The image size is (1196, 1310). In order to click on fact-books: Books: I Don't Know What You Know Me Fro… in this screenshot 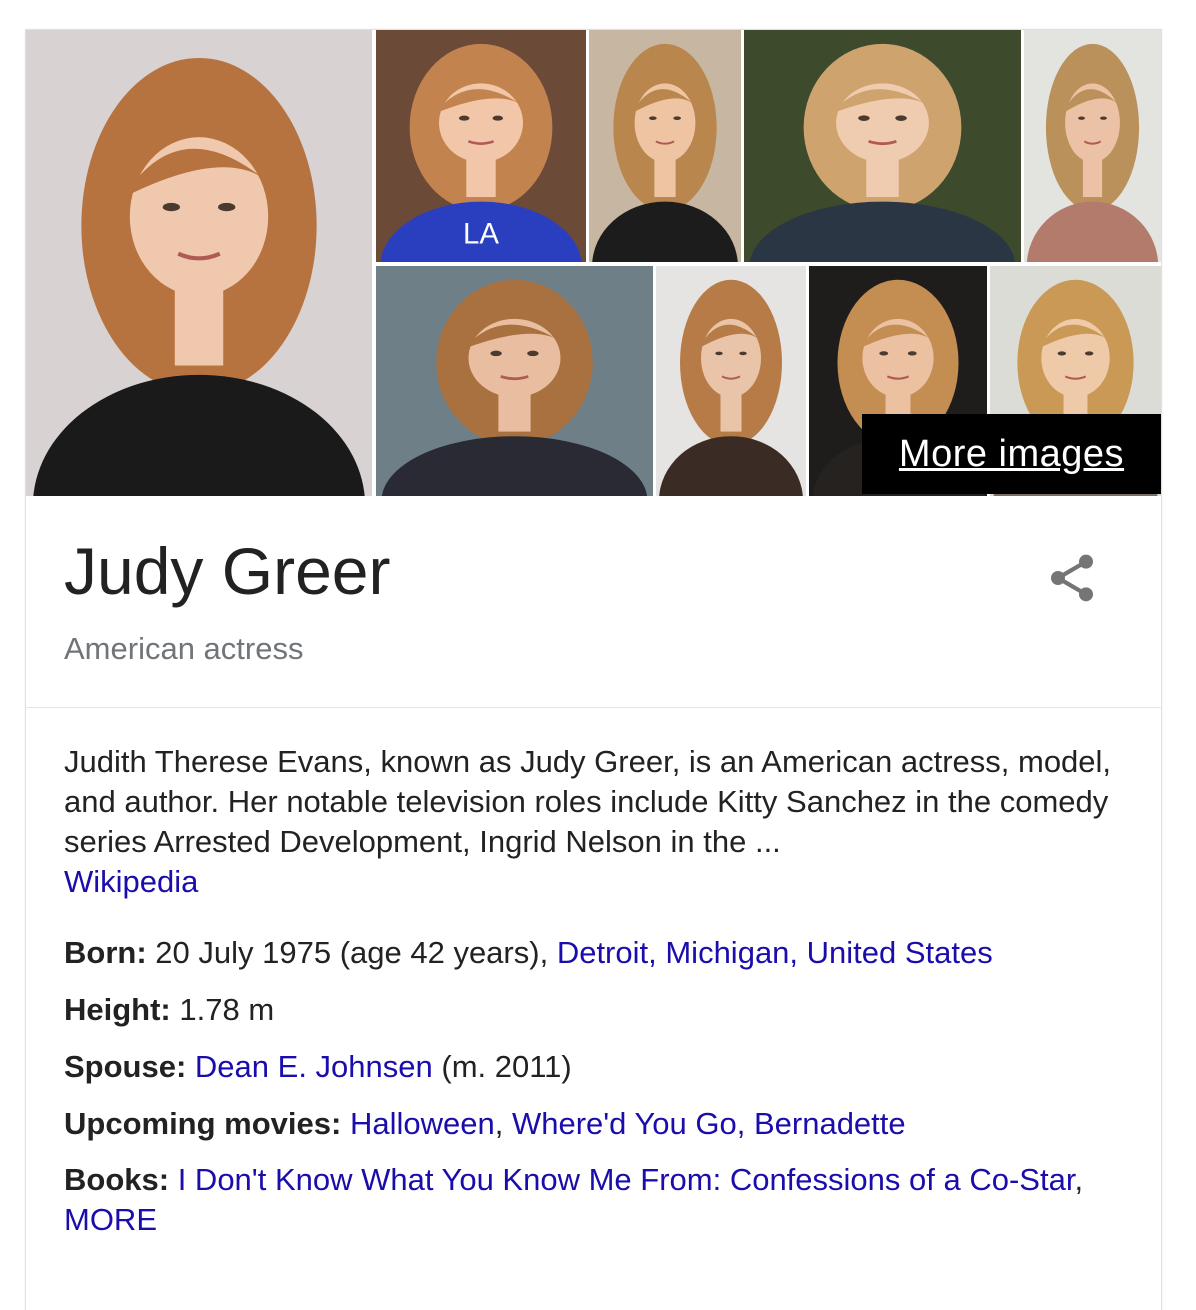, I will do `click(574, 1199)`.